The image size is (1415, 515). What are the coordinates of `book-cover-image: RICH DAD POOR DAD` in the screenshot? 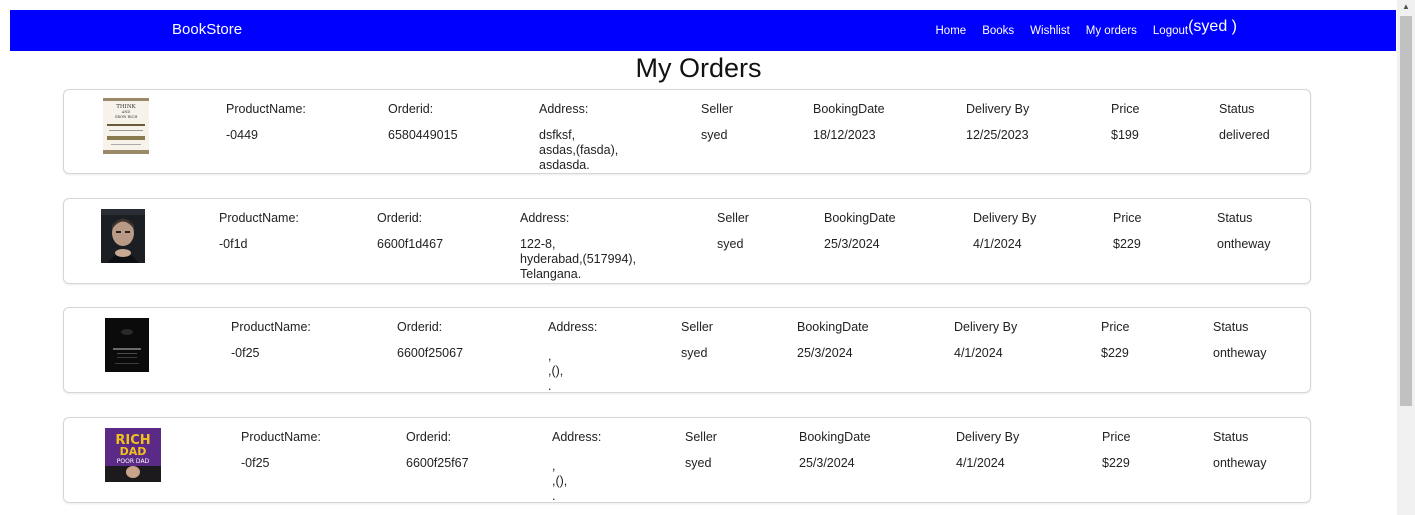 It's located at (133, 455).